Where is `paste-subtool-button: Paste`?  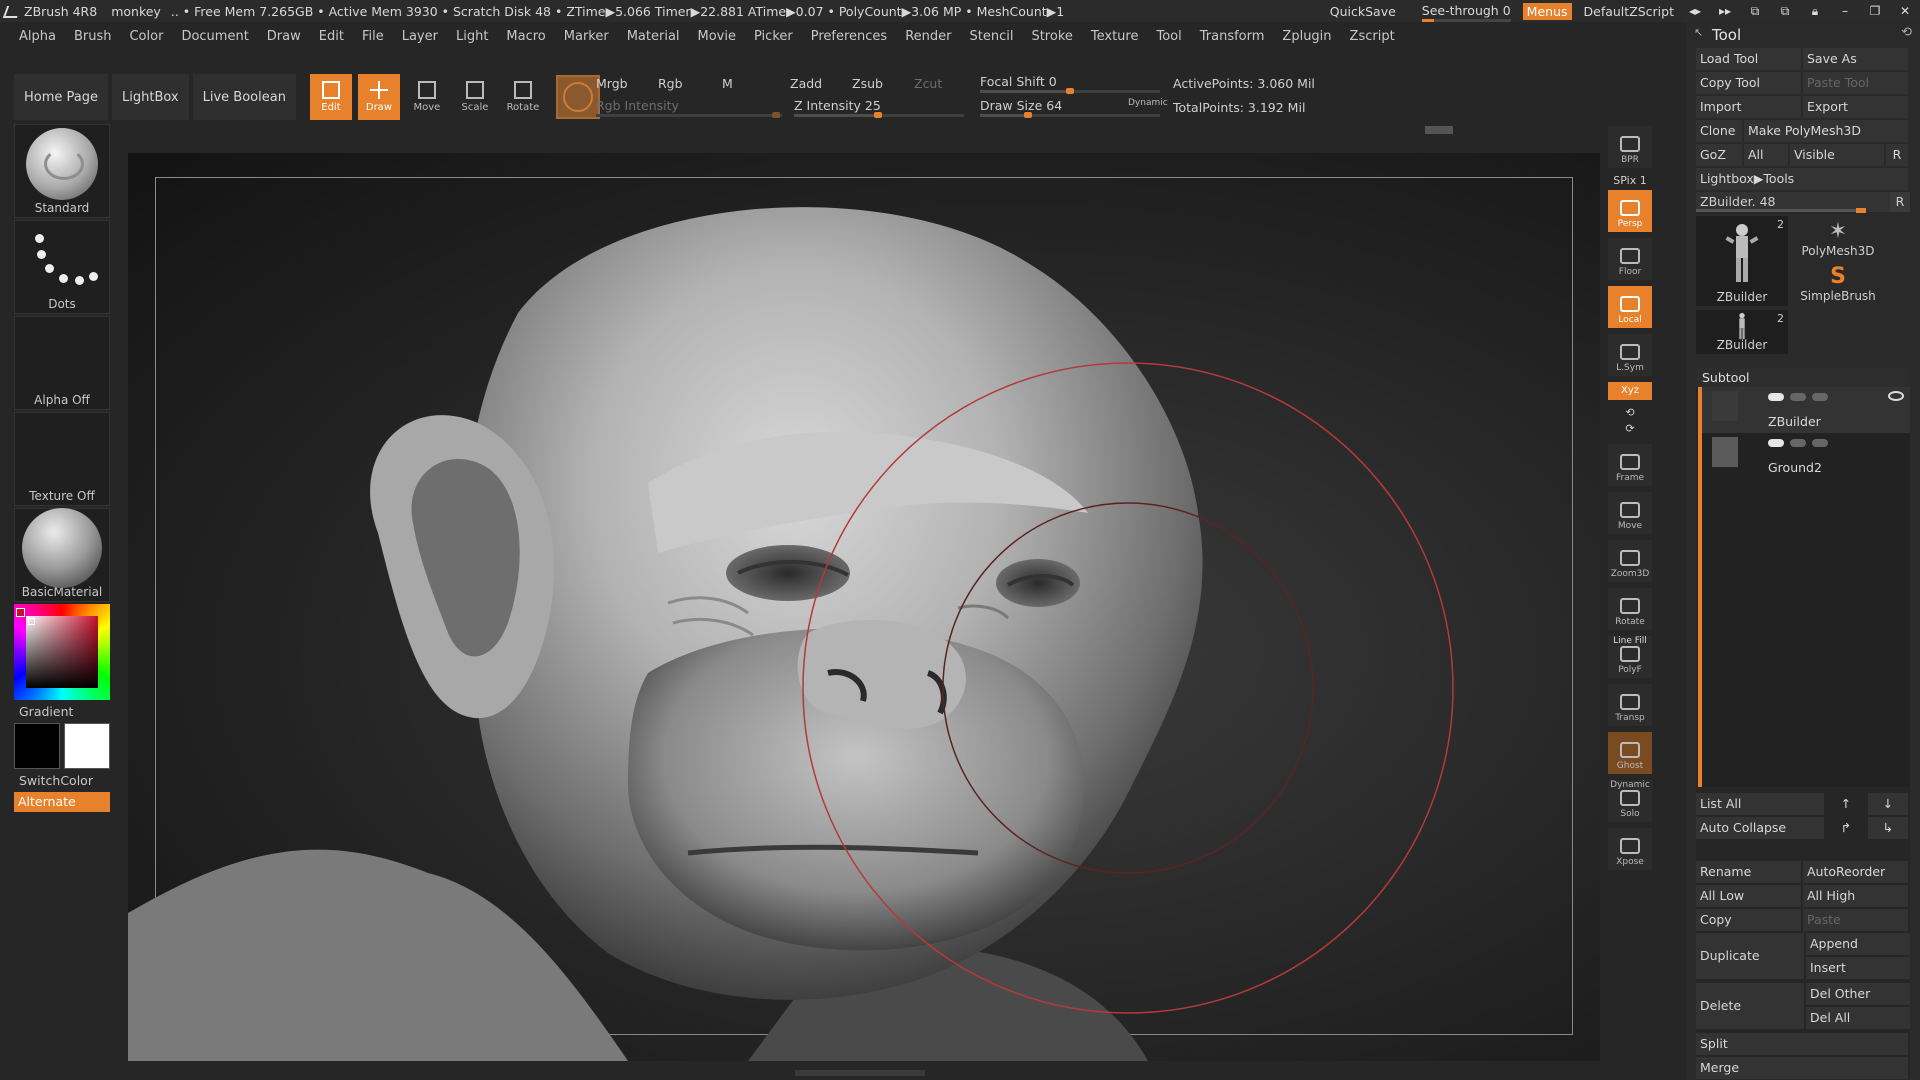
paste-subtool-button: Paste is located at coordinates (1855, 920).